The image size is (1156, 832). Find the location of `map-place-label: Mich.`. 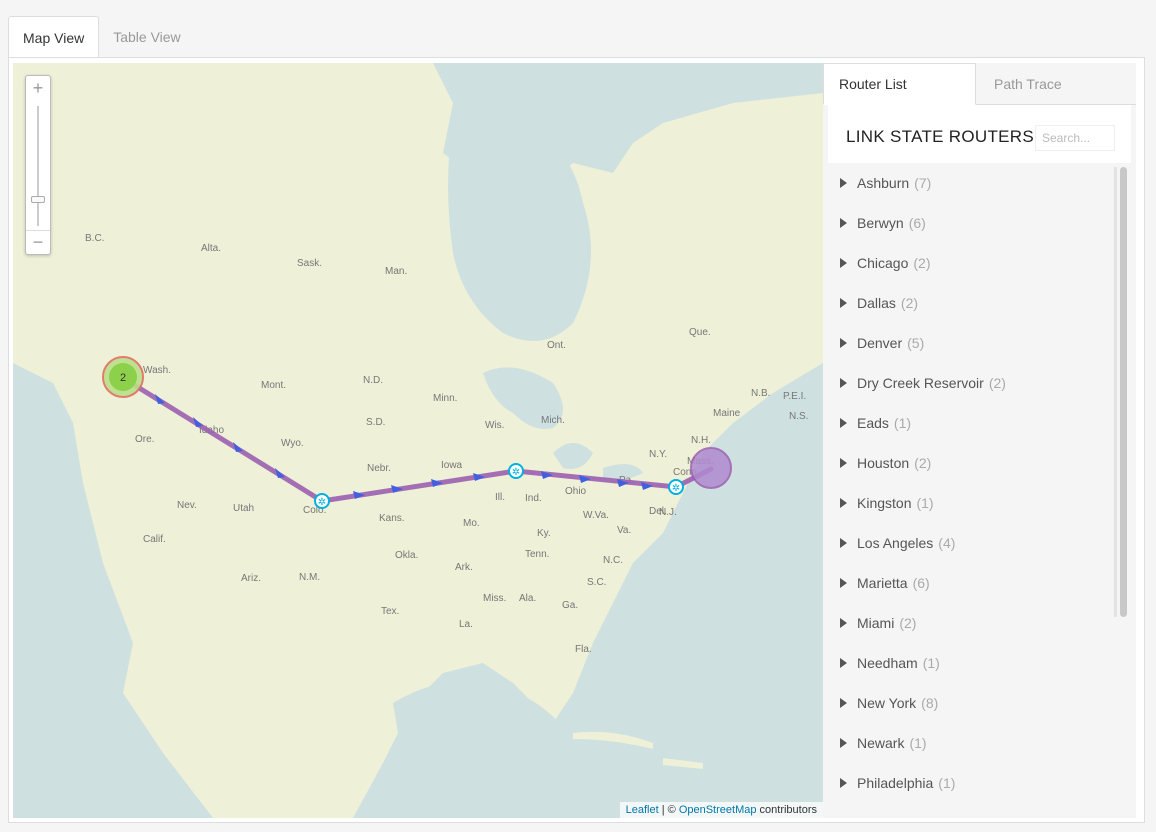

map-place-label: Mich. is located at coordinates (553, 420).